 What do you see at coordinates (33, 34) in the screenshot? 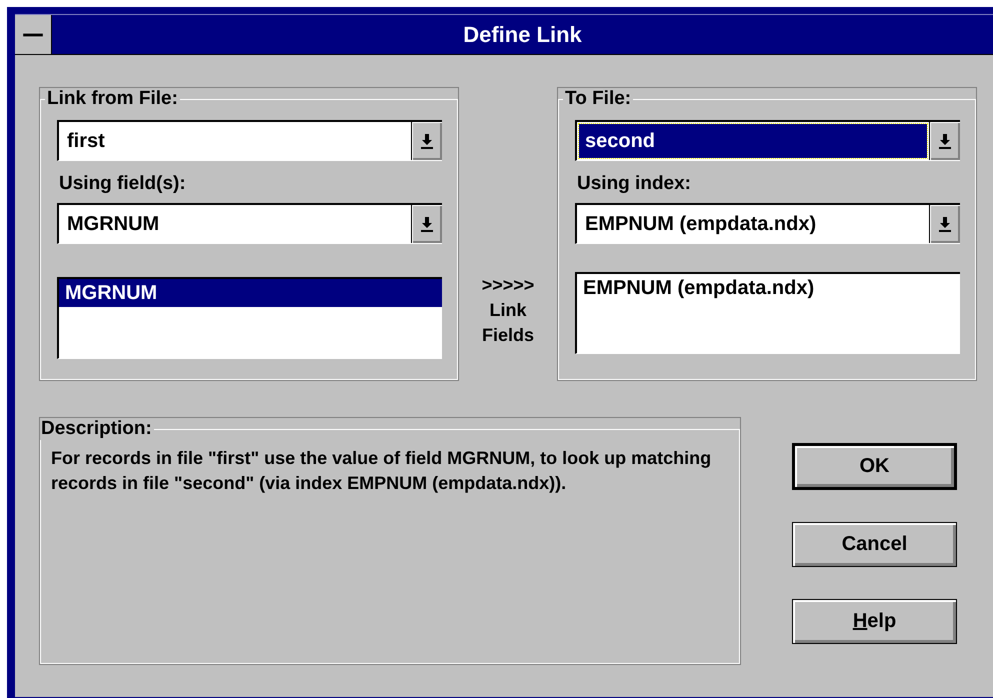
I see `system-menu-button: —` at bounding box center [33, 34].